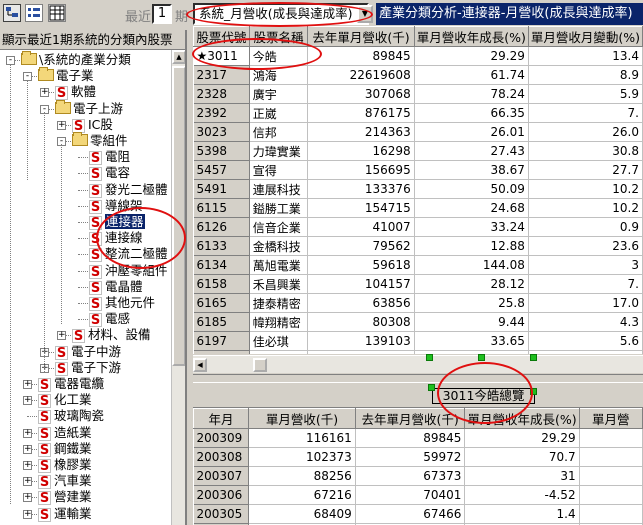  I want to click on stock-code-cell: 2317, so click(221, 75).